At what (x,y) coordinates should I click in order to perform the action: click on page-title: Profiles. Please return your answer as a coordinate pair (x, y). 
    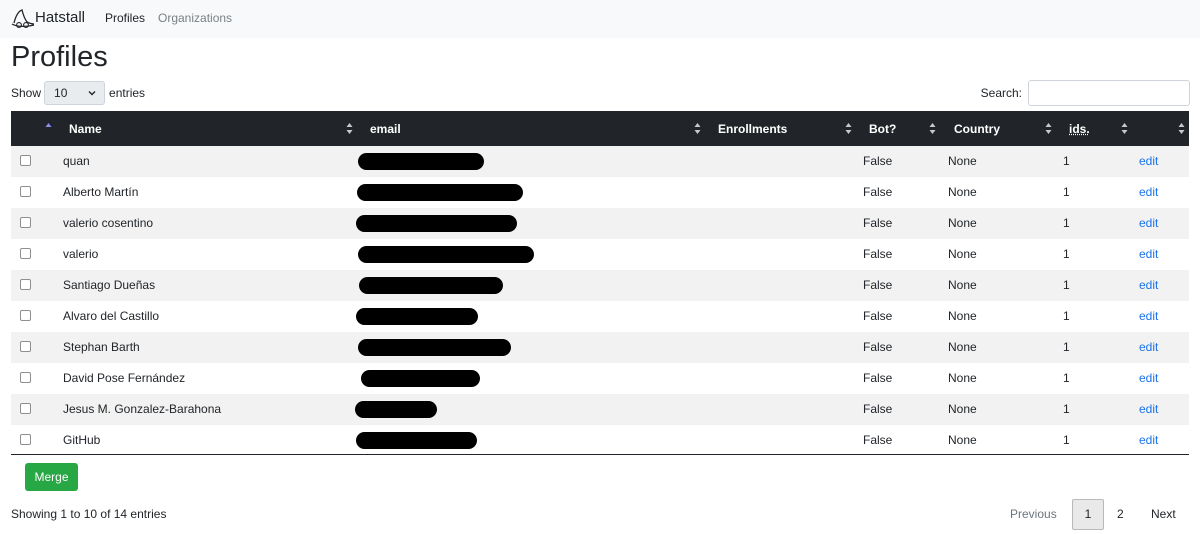
    Looking at the image, I should click on (59, 57).